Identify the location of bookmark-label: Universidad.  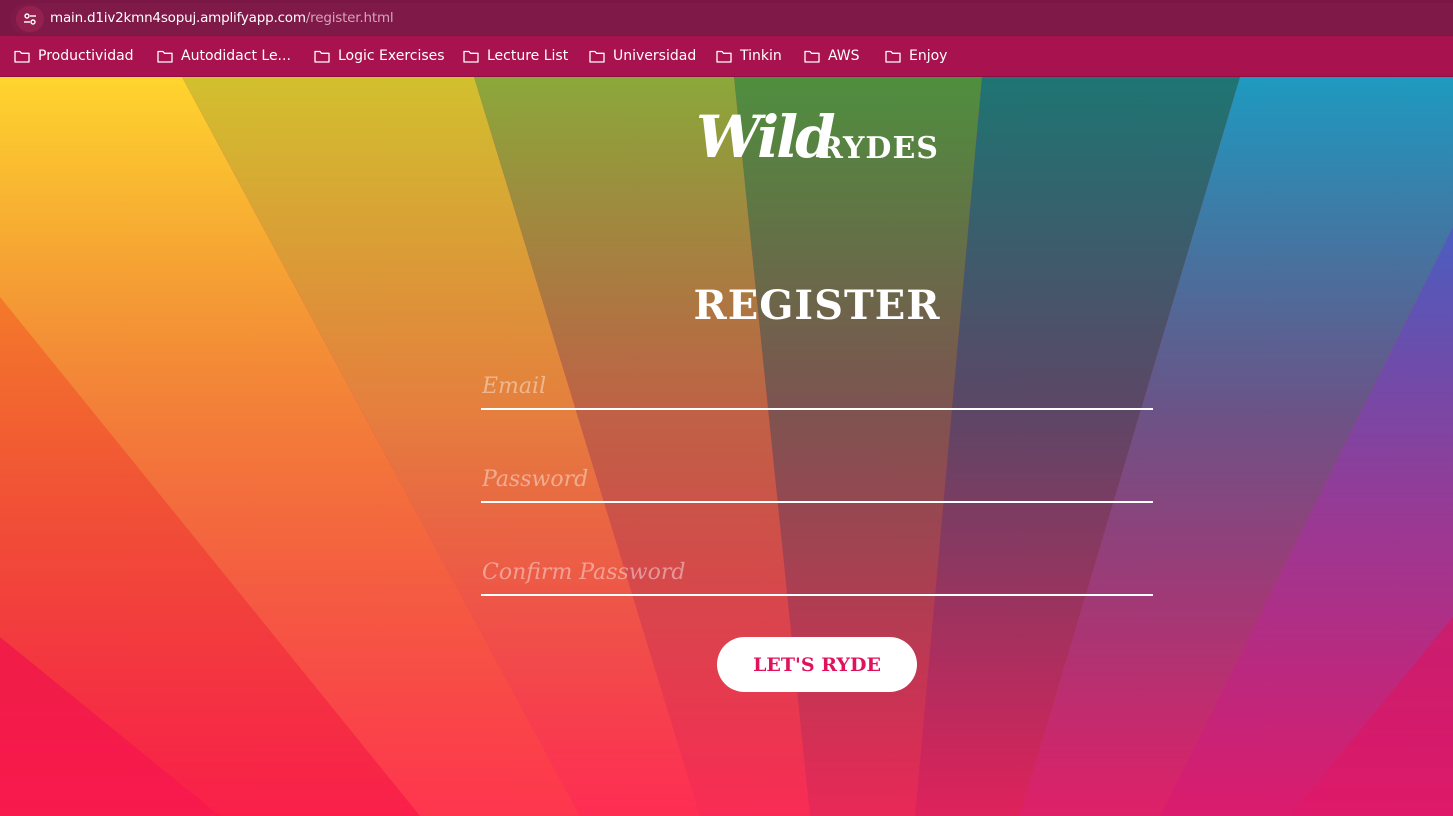
(655, 56).